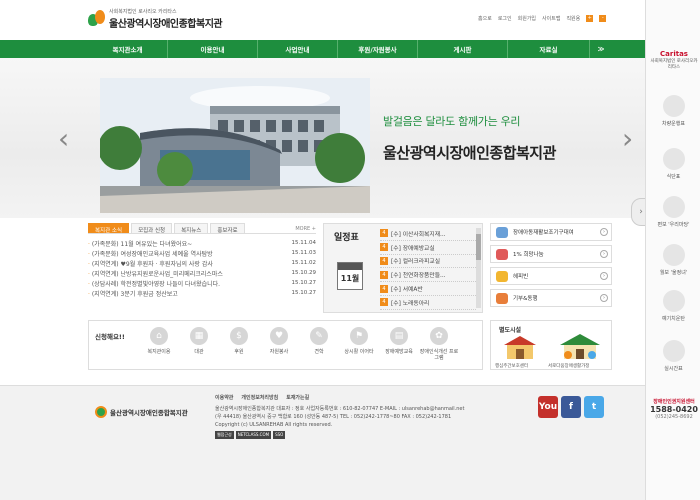 The image size is (700, 500). I want to click on apply-item: ⌂ 복지관이용, so click(159, 344).